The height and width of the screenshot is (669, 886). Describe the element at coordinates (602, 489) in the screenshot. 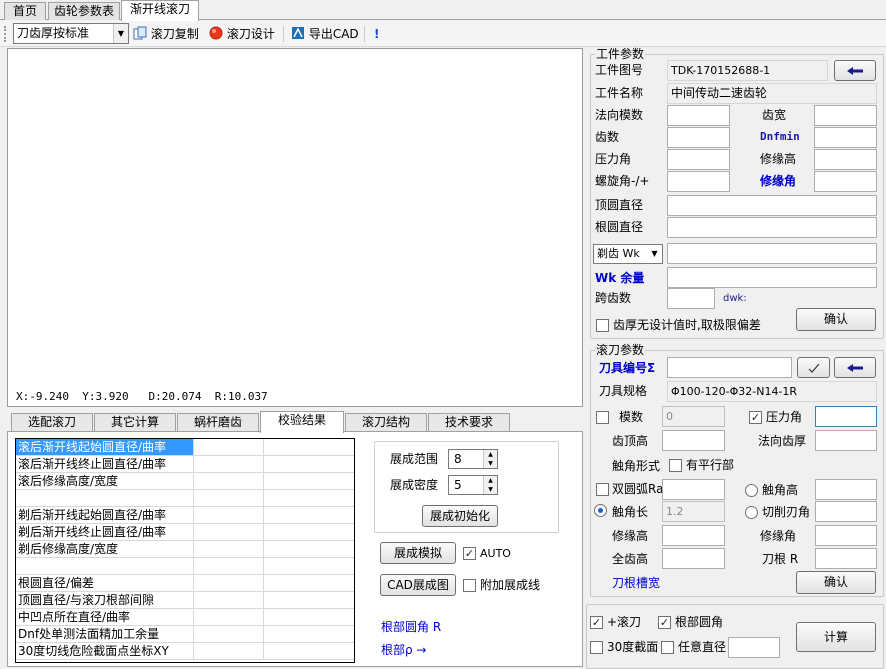

I see `double-arc-checkbox` at that location.